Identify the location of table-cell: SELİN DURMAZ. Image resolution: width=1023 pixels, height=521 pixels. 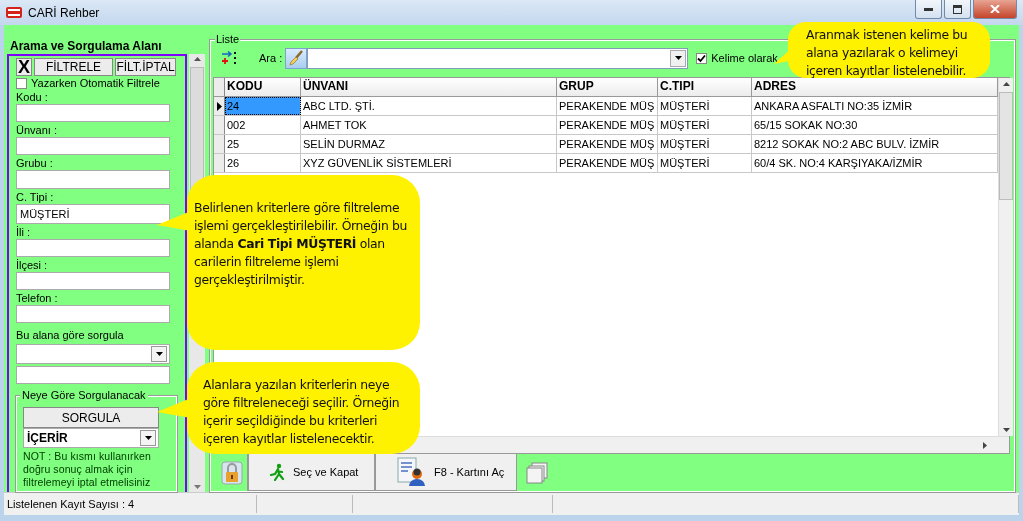
(429, 144).